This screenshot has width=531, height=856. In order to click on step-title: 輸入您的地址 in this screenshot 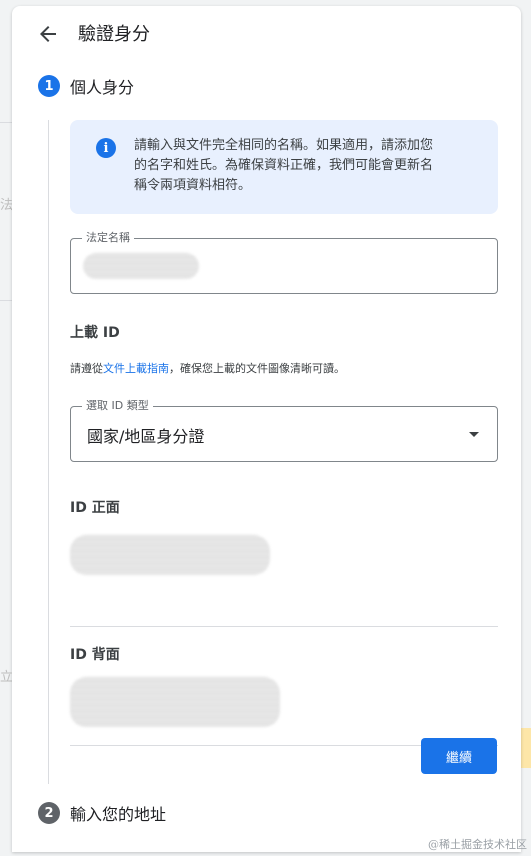, I will do `click(118, 814)`.